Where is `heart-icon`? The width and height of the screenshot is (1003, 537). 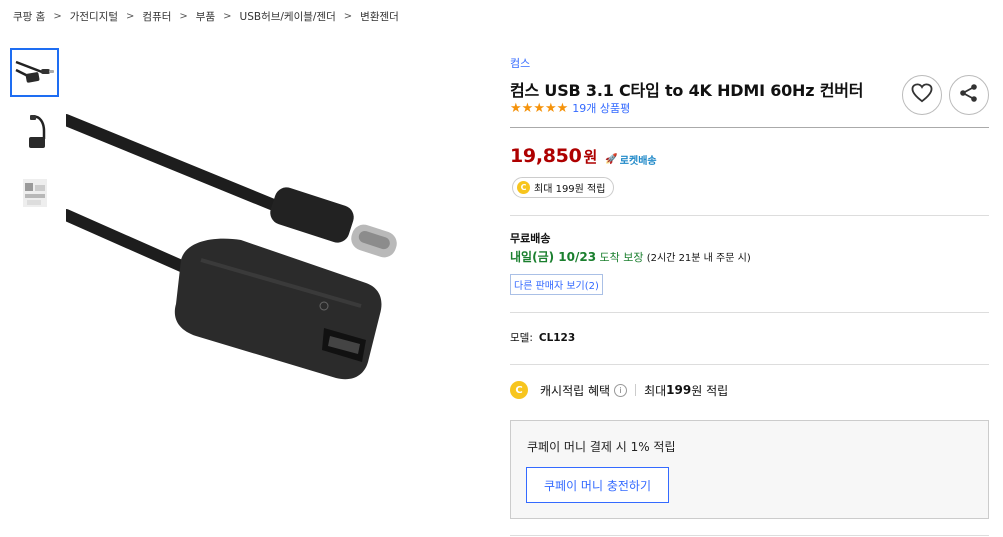
heart-icon is located at coordinates (922, 95).